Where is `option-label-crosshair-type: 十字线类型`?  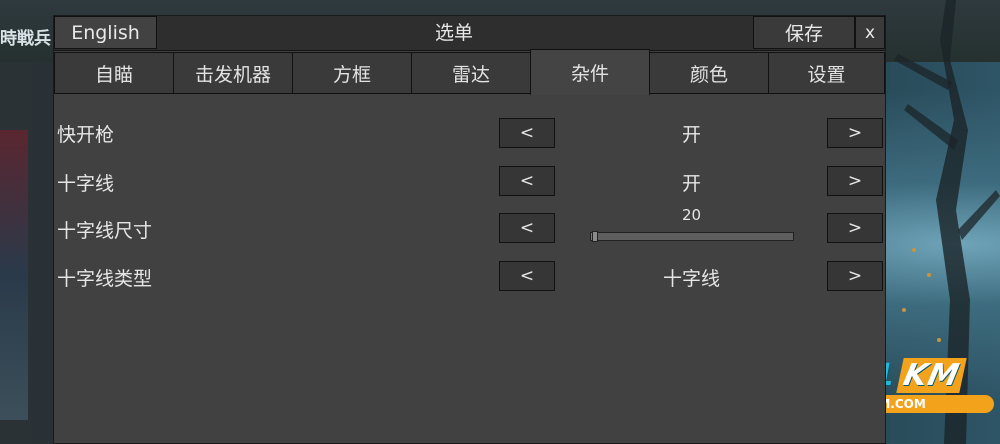
option-label-crosshair-type: 十字线类型 is located at coordinates (105, 279).